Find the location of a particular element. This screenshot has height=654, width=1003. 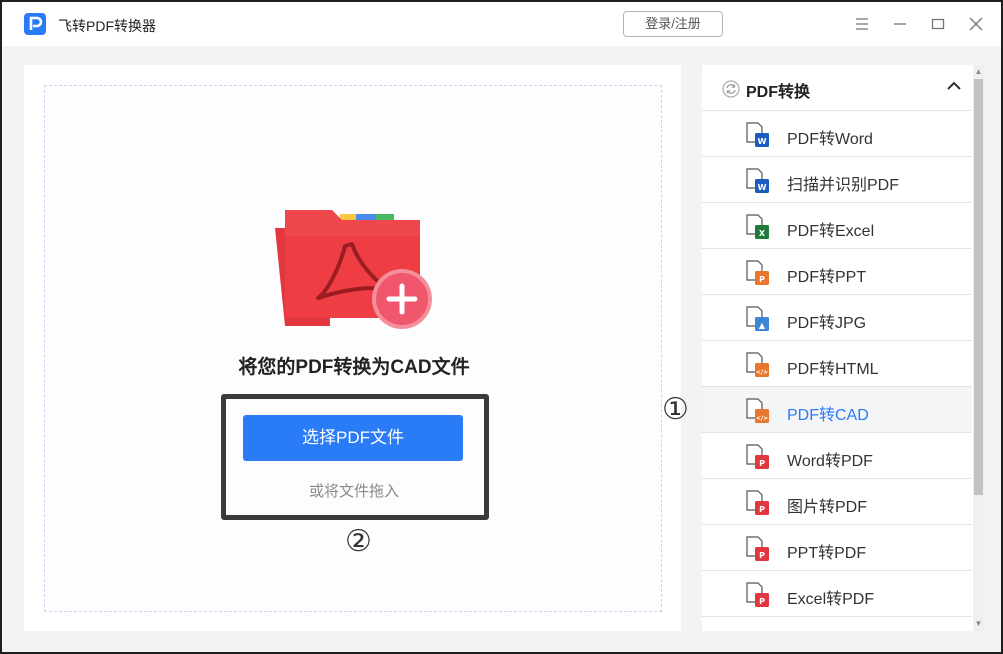

convert-cycle-icon is located at coordinates (731, 89).